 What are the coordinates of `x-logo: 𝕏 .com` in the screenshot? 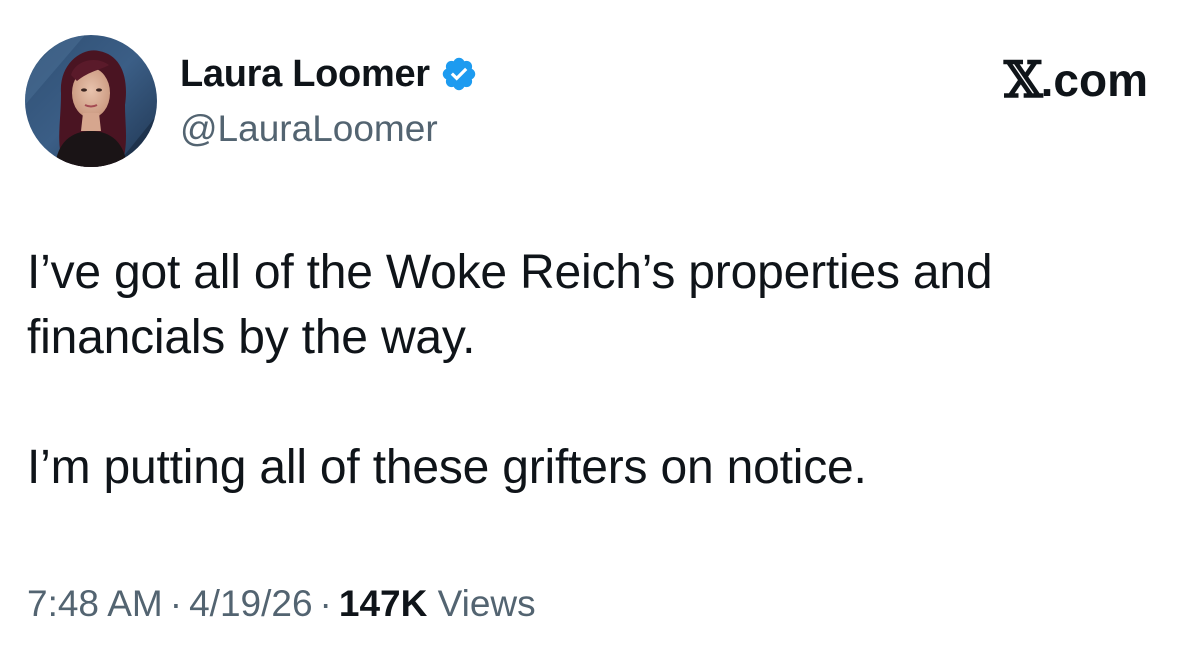 It's located at (1076, 79).